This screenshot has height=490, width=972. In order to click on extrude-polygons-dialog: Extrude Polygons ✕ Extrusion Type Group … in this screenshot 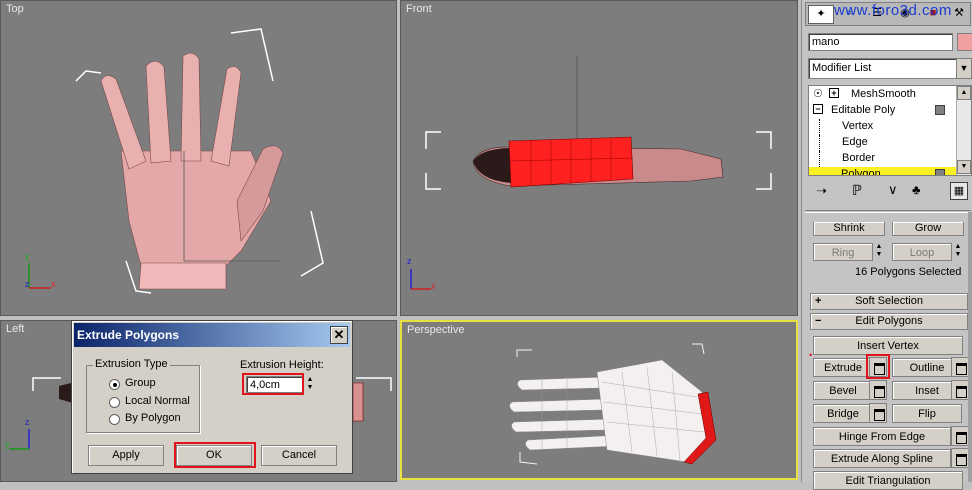, I will do `click(212, 397)`.